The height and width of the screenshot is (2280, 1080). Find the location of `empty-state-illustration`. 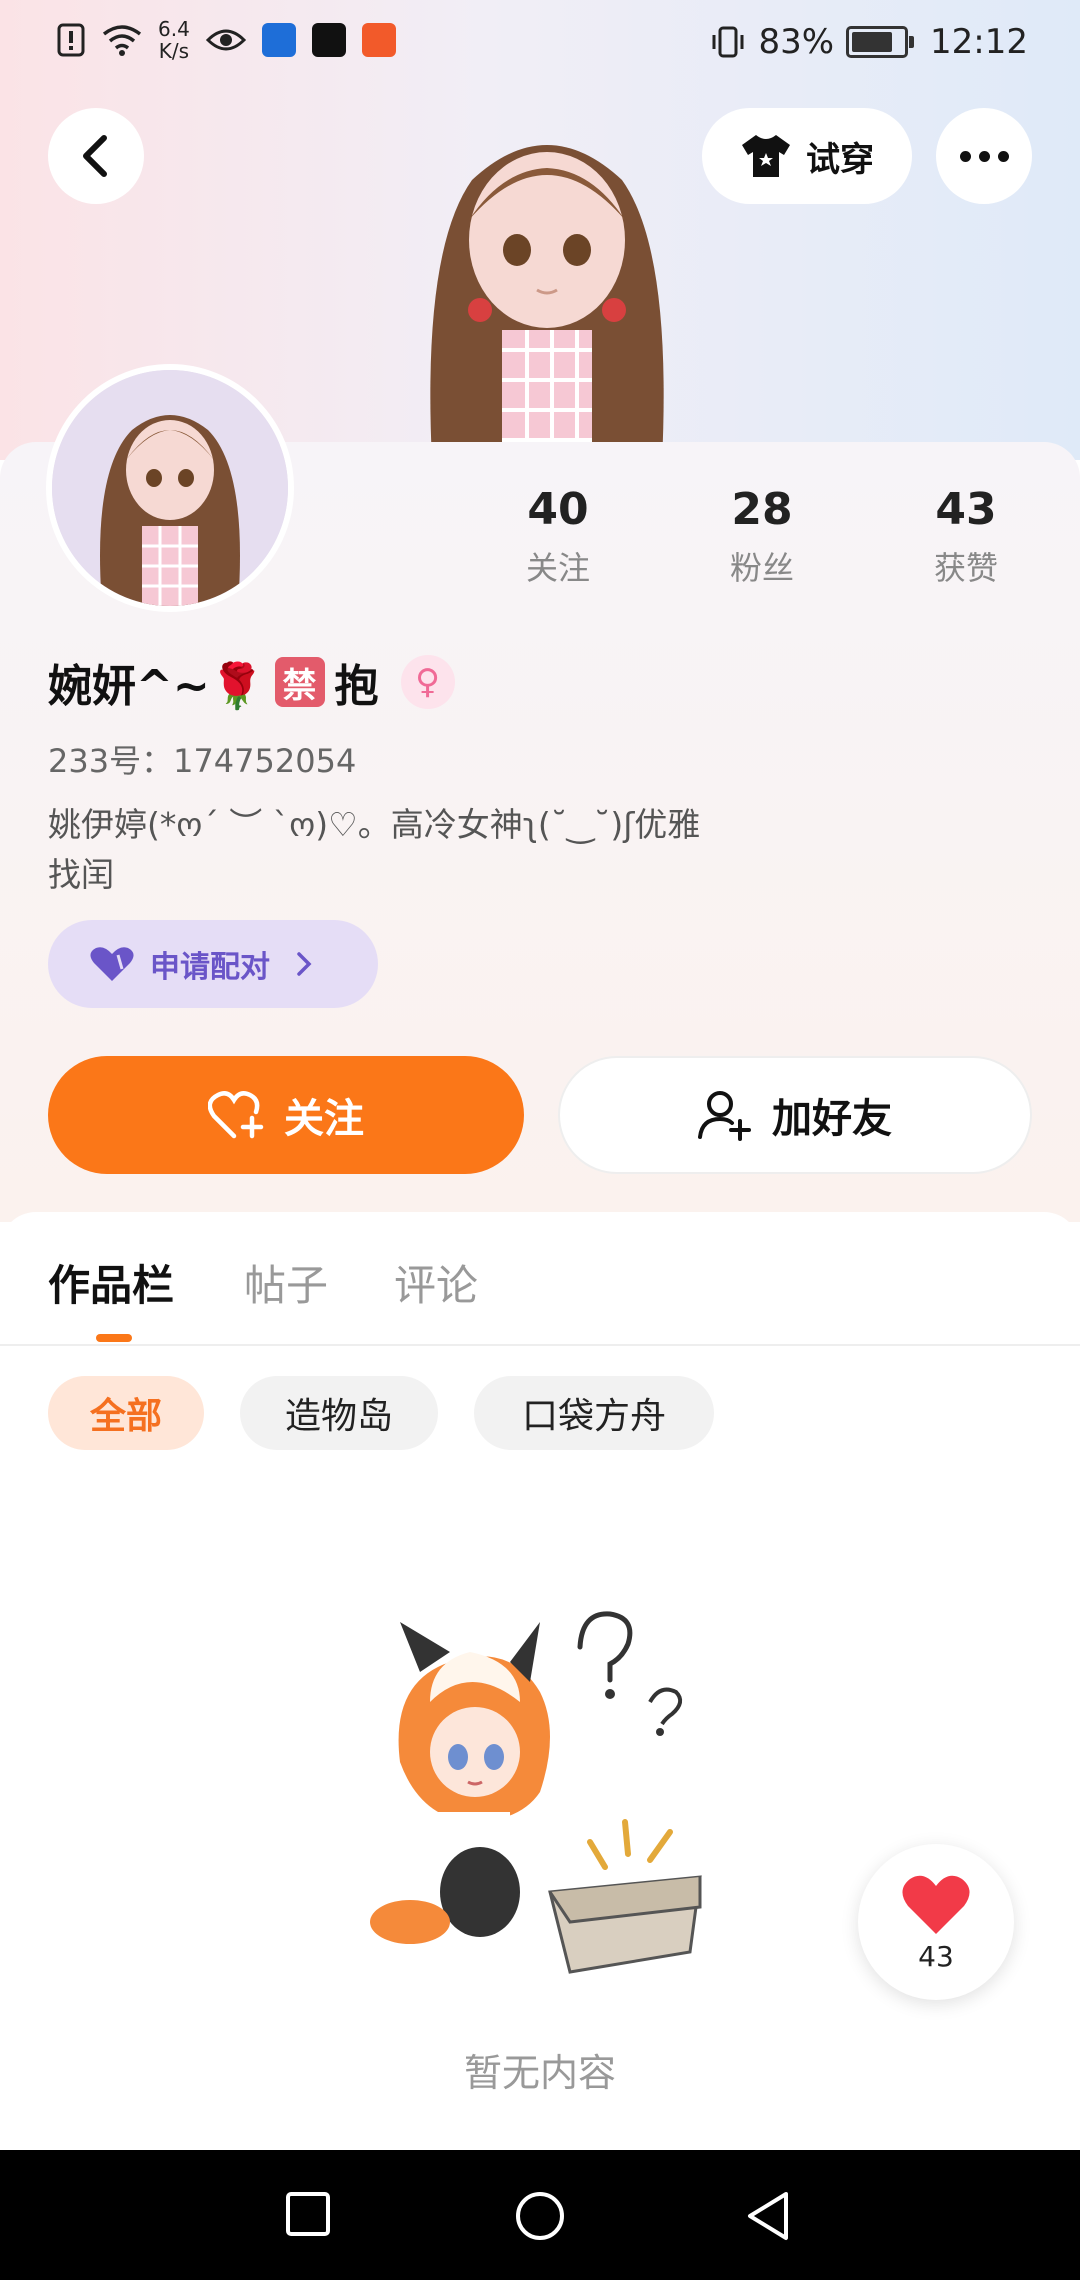

empty-state-illustration is located at coordinates (536, 1792).